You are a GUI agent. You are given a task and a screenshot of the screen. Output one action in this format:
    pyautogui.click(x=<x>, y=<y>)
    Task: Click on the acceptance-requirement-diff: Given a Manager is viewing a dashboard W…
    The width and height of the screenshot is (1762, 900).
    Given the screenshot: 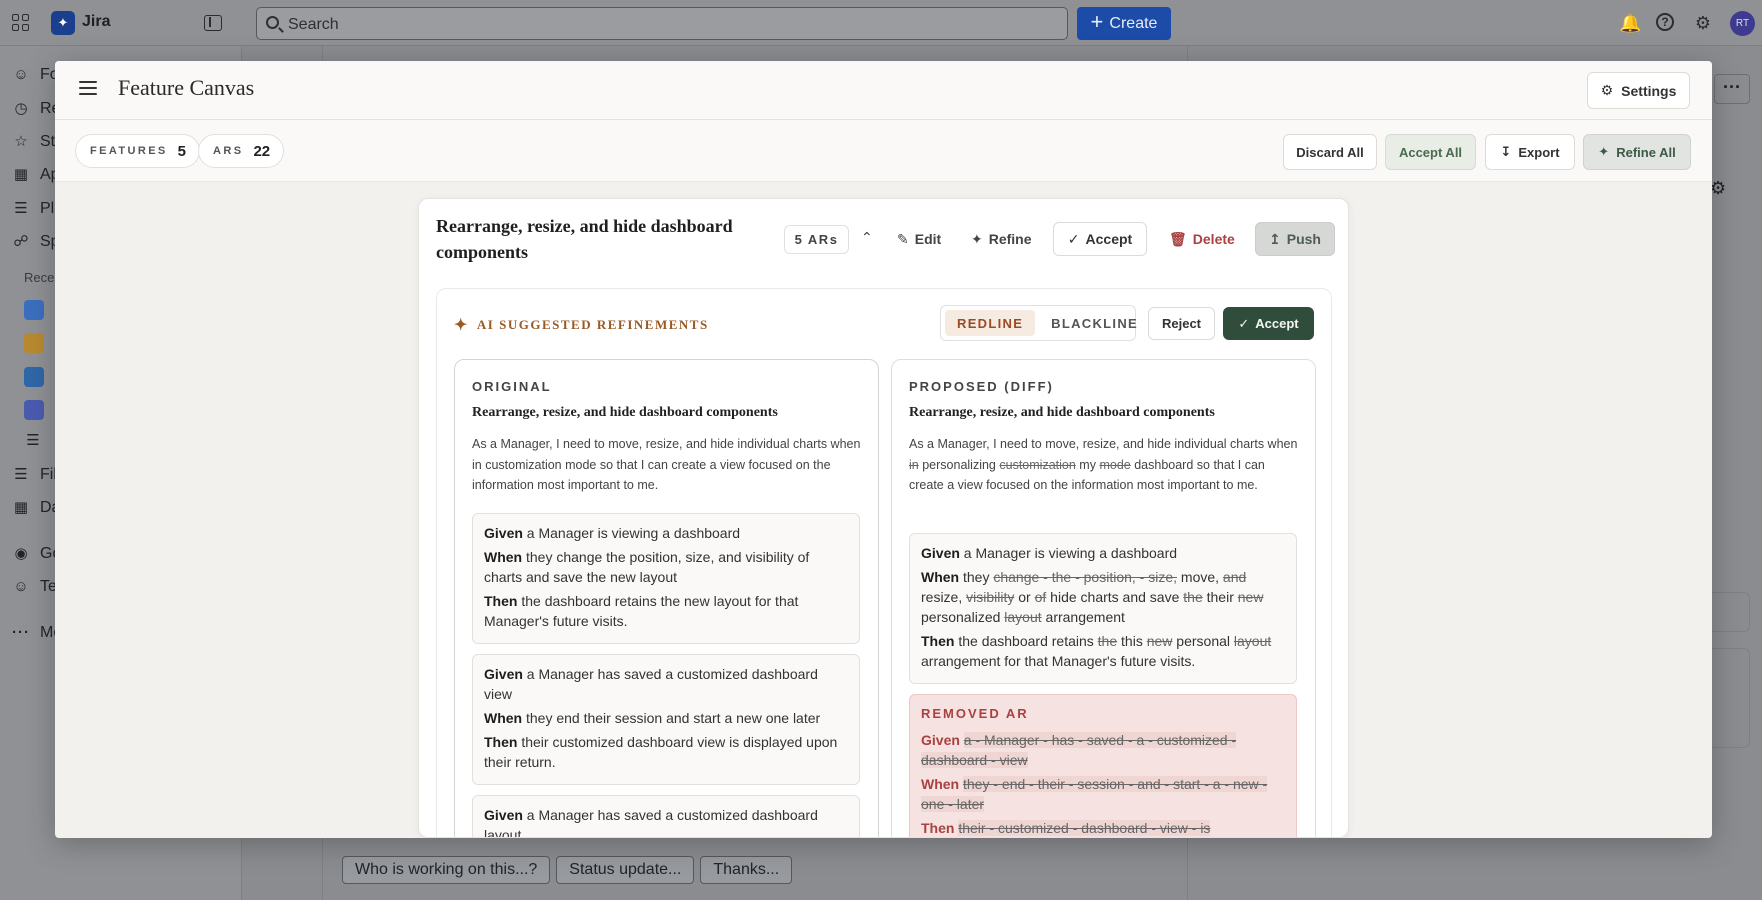 What is the action you would take?
    pyautogui.click(x=1103, y=608)
    